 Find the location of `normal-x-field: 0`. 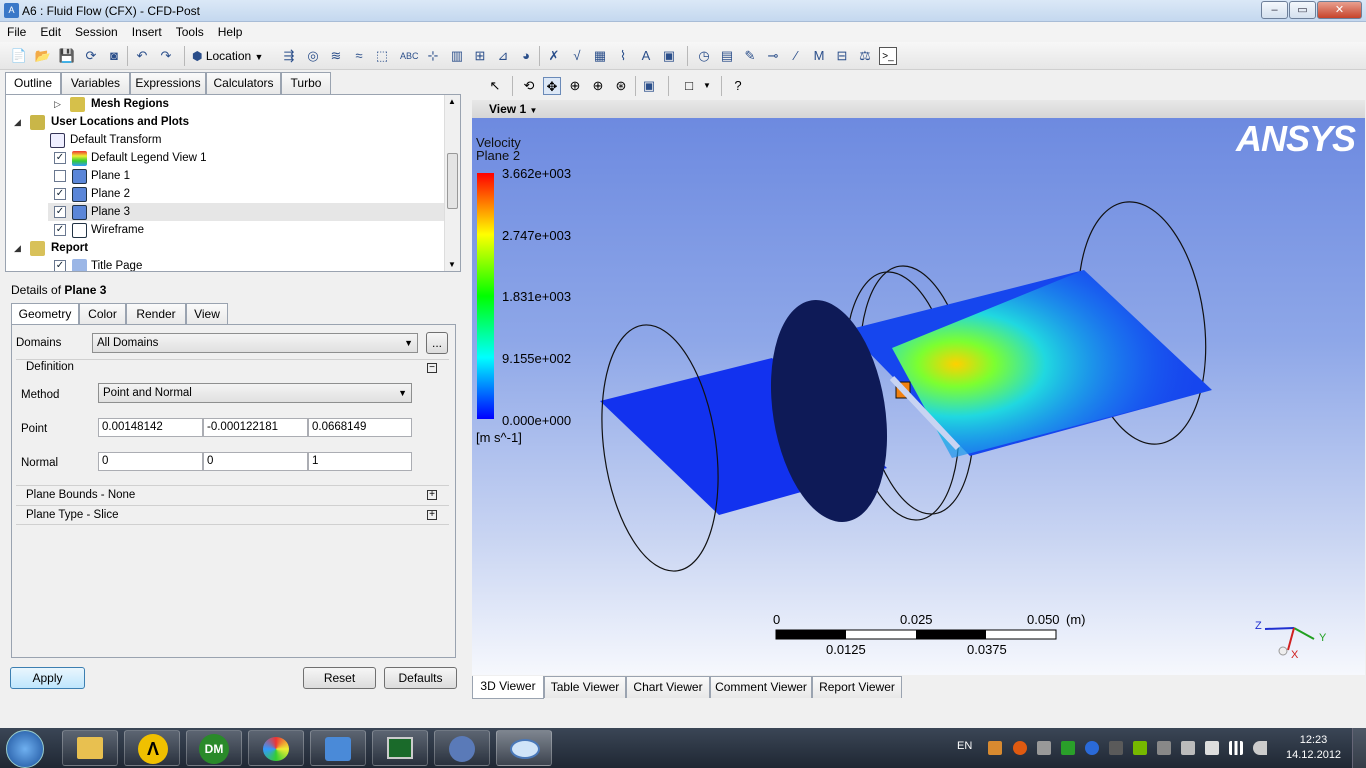

normal-x-field: 0 is located at coordinates (150, 461).